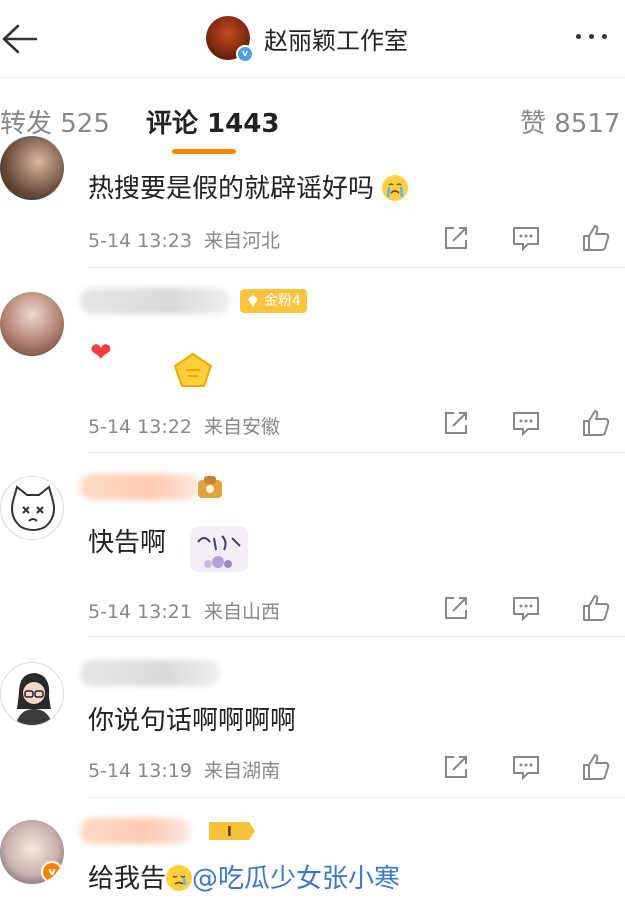 This screenshot has width=625, height=909. I want to click on tab-like: 赞 8517, so click(570, 121).